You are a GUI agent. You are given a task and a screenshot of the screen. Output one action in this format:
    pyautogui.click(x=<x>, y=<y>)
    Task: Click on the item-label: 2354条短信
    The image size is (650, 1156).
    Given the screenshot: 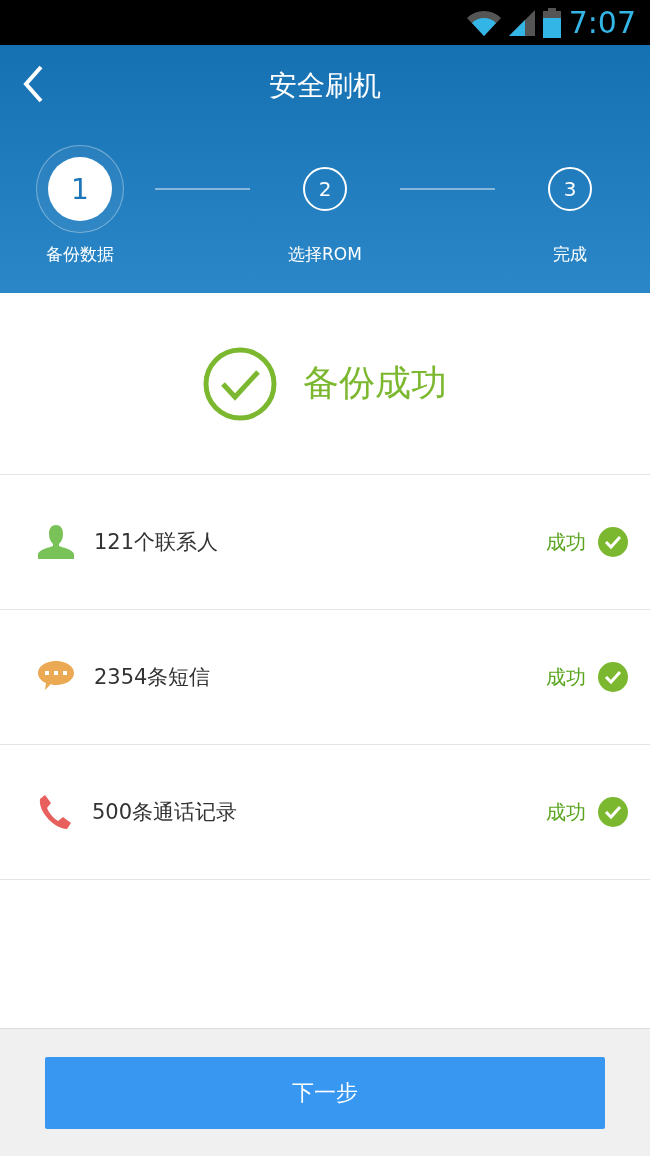 What is the action you would take?
    pyautogui.click(x=153, y=677)
    